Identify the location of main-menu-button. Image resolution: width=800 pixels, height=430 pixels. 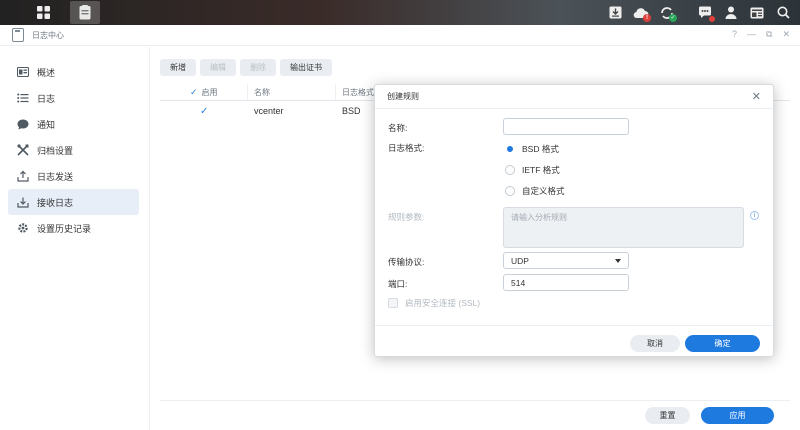
(43, 12).